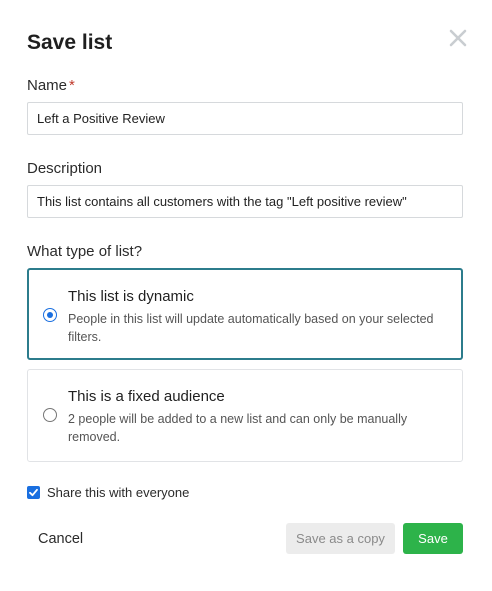 Image resolution: width=492 pixels, height=591 pixels. I want to click on radio-dynamic, so click(50, 315).